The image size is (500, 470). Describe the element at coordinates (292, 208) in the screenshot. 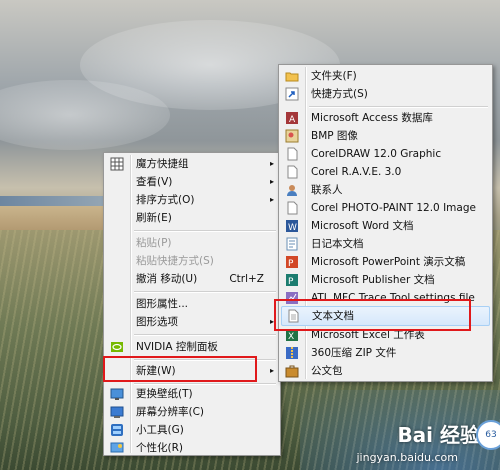

I see `photo-paint-icon` at that location.